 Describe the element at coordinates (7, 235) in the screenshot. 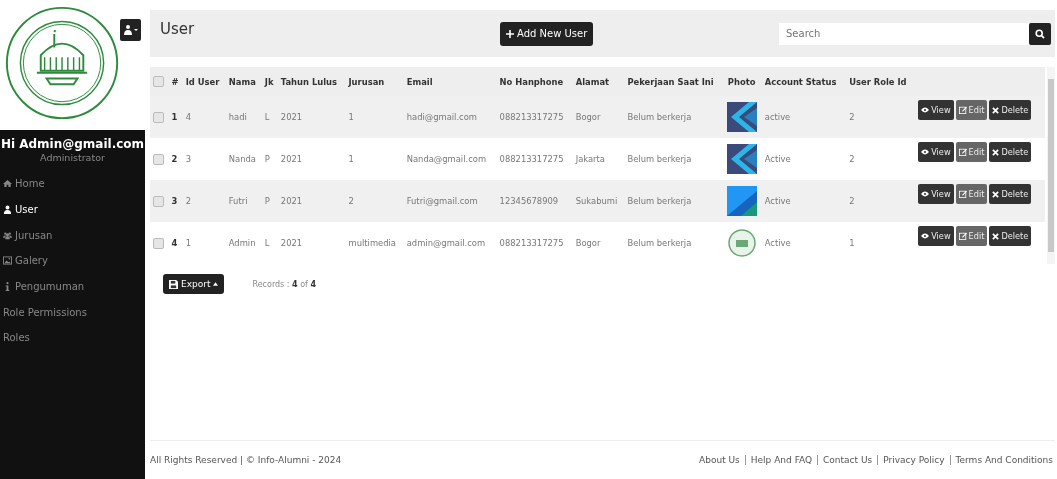

I see `users-icon` at that location.